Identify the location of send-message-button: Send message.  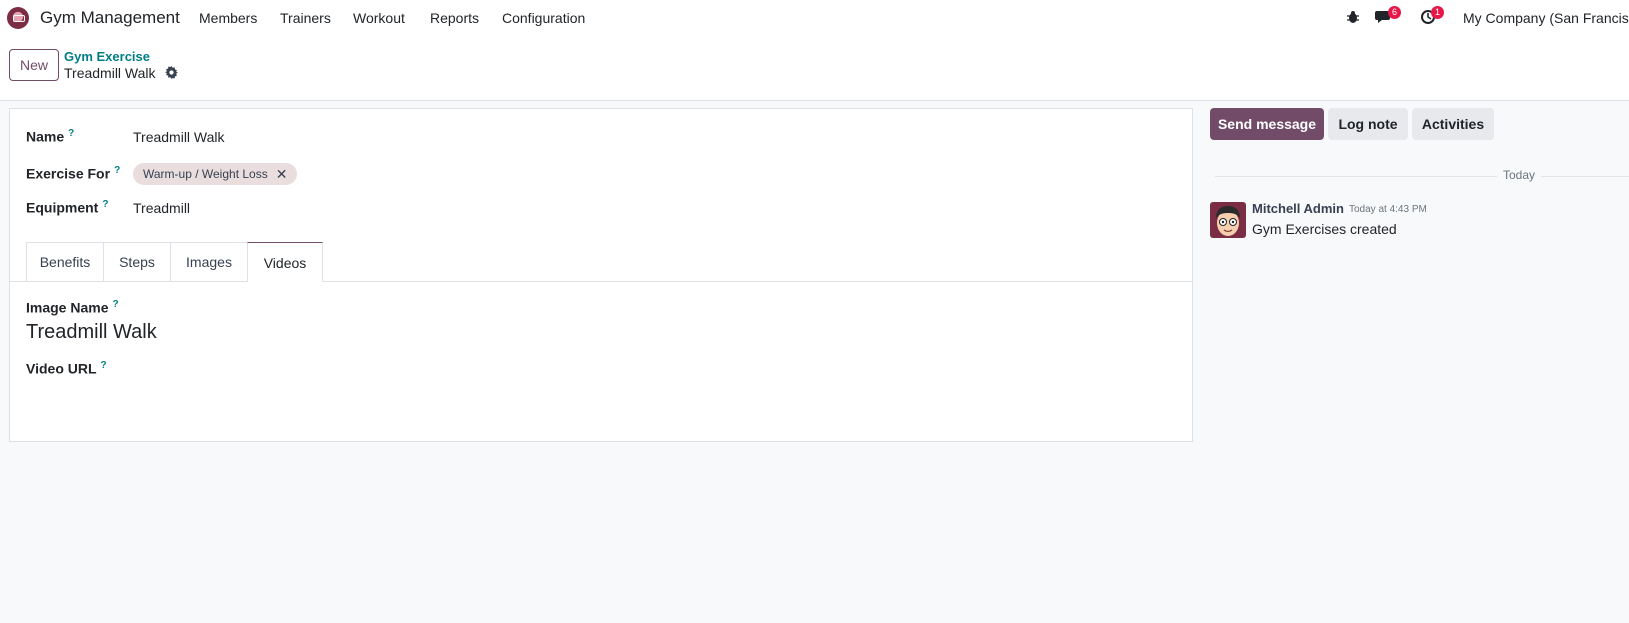
(1267, 124).